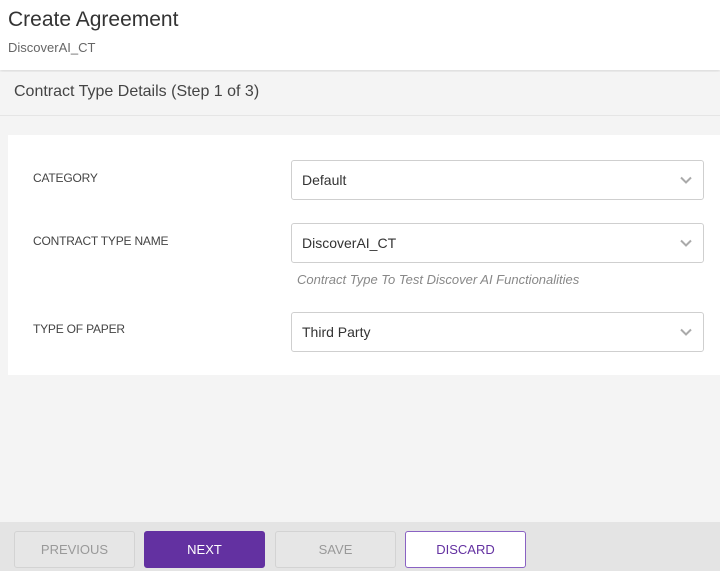 This screenshot has width=720, height=571. Describe the element at coordinates (79, 329) in the screenshot. I see `type-of-paper-label: TYPE OF PAPER` at that location.